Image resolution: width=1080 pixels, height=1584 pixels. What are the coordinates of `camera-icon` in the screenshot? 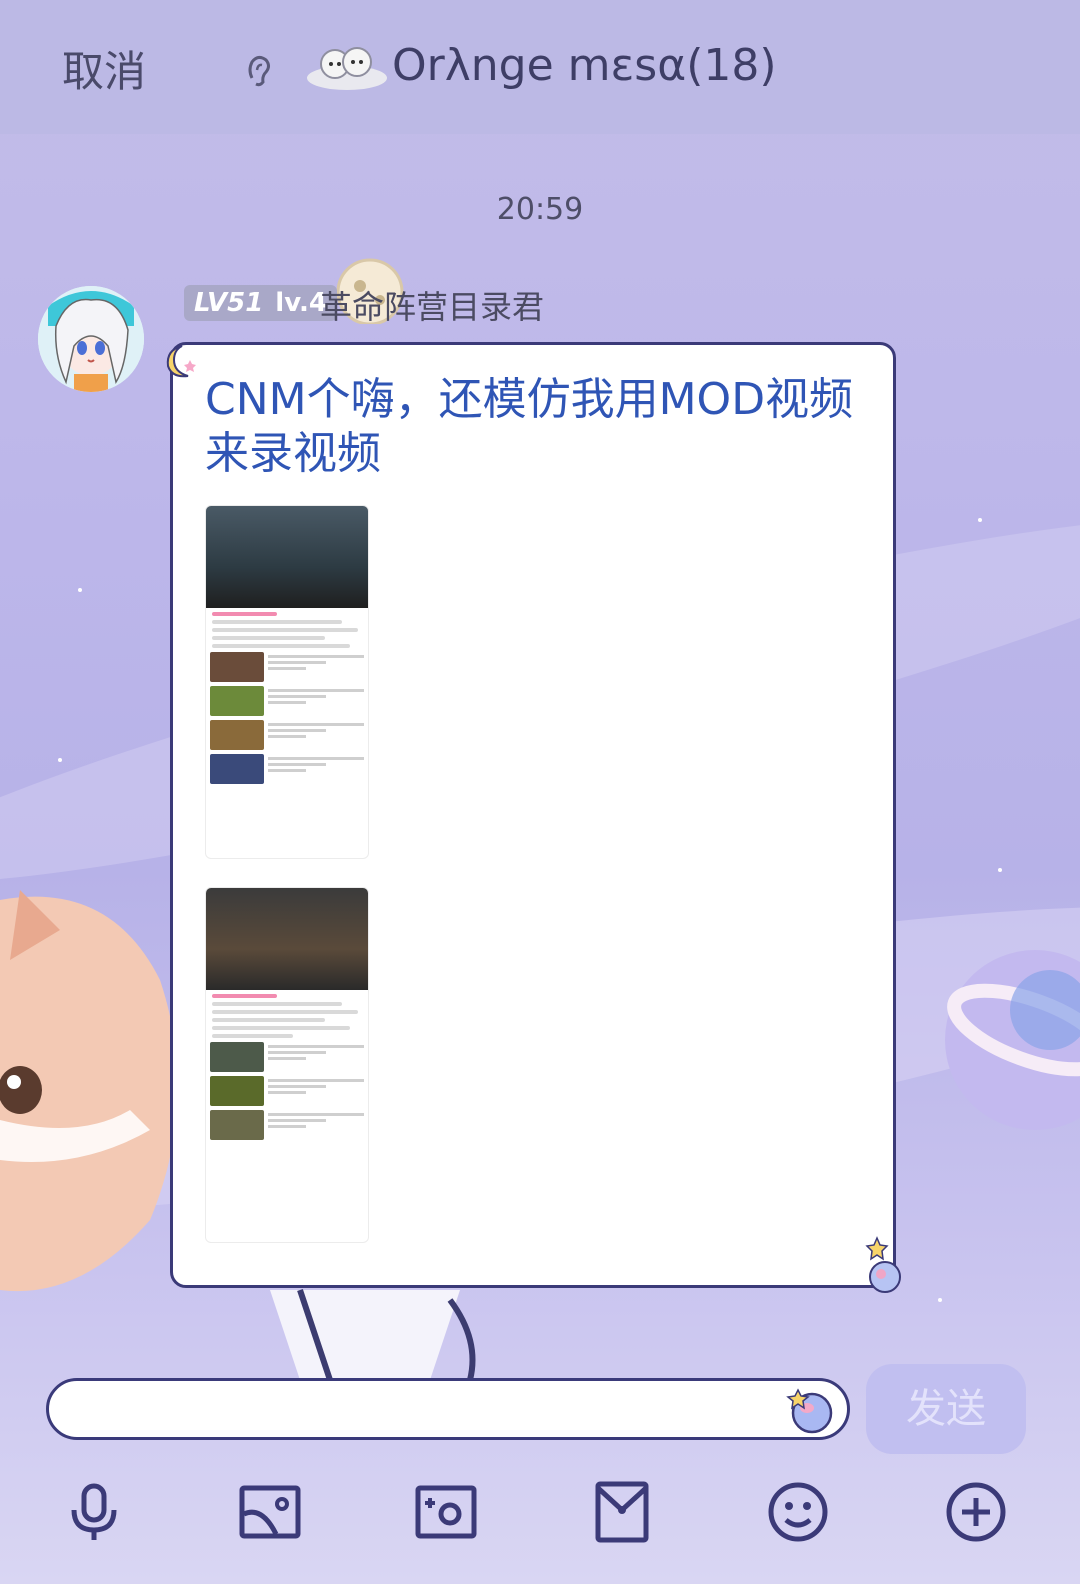 It's located at (446, 1512).